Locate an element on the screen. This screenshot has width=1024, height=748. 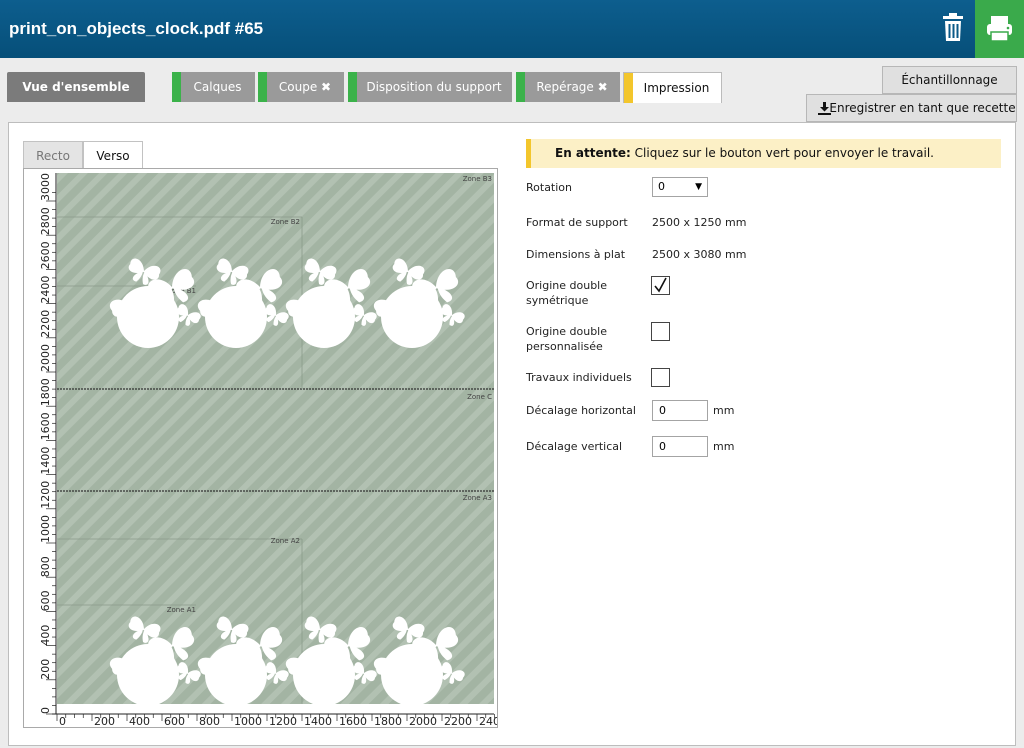
media-format-label: Format de support is located at coordinates (577, 222).